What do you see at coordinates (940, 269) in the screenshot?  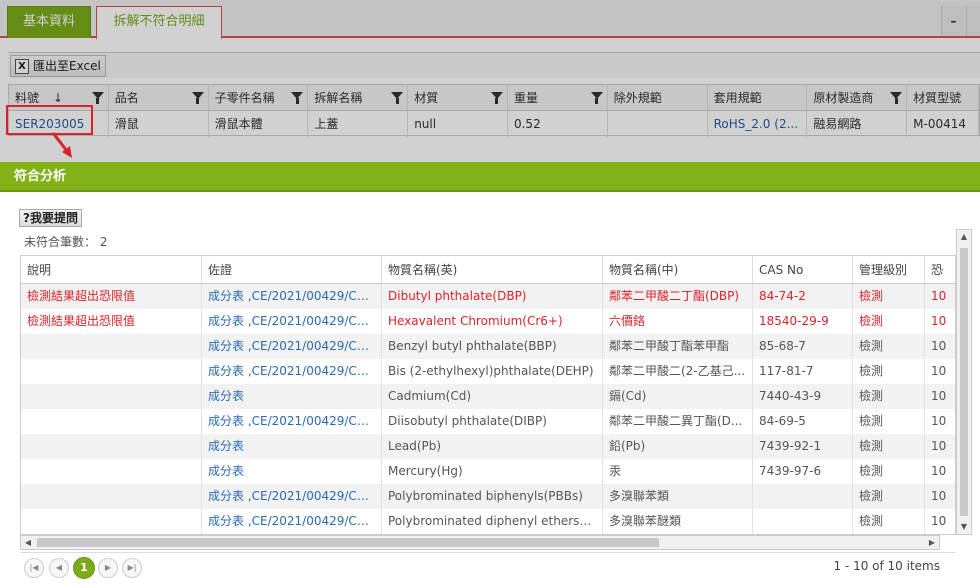 I see `col-threshold: 恐` at bounding box center [940, 269].